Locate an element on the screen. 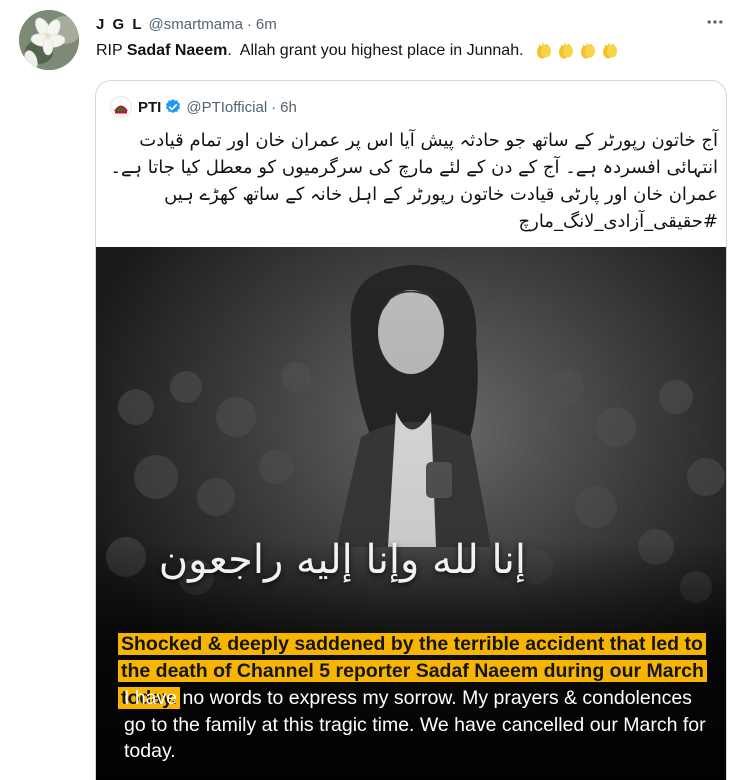  display-name: J G L is located at coordinates (120, 24).